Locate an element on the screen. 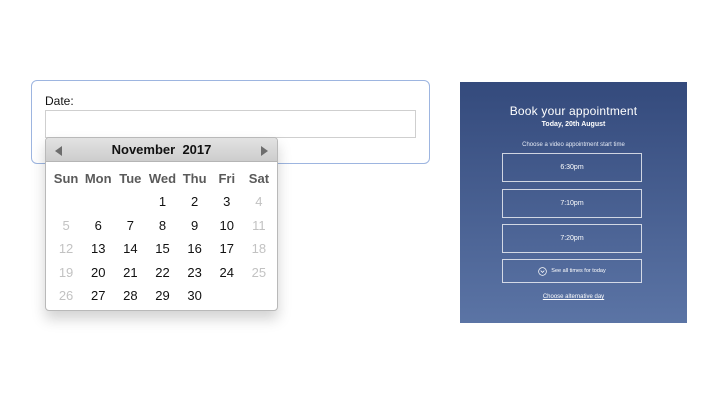  date-input is located at coordinates (230, 124).